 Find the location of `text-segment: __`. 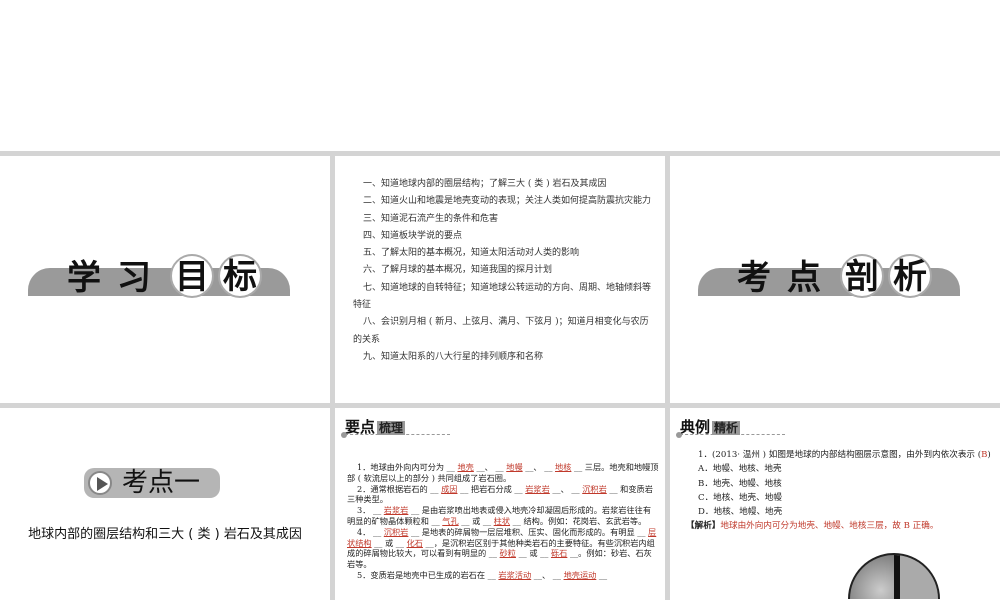

text-segment: __ is located at coordinates (602, 574).